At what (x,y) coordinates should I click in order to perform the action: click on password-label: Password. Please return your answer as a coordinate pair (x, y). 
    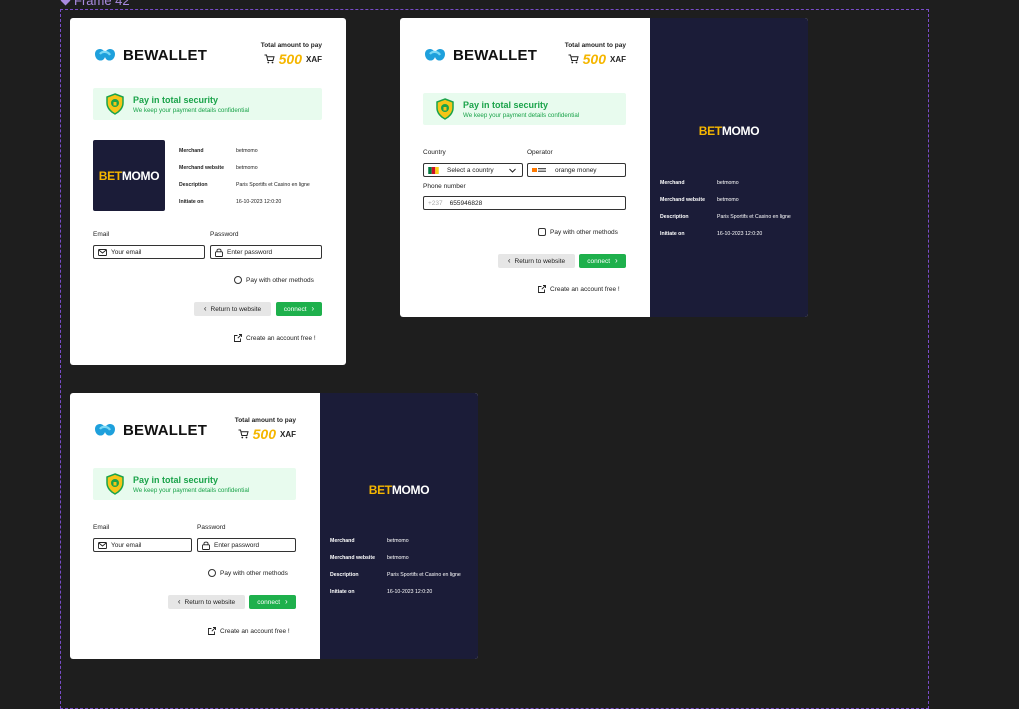
    Looking at the image, I should click on (224, 234).